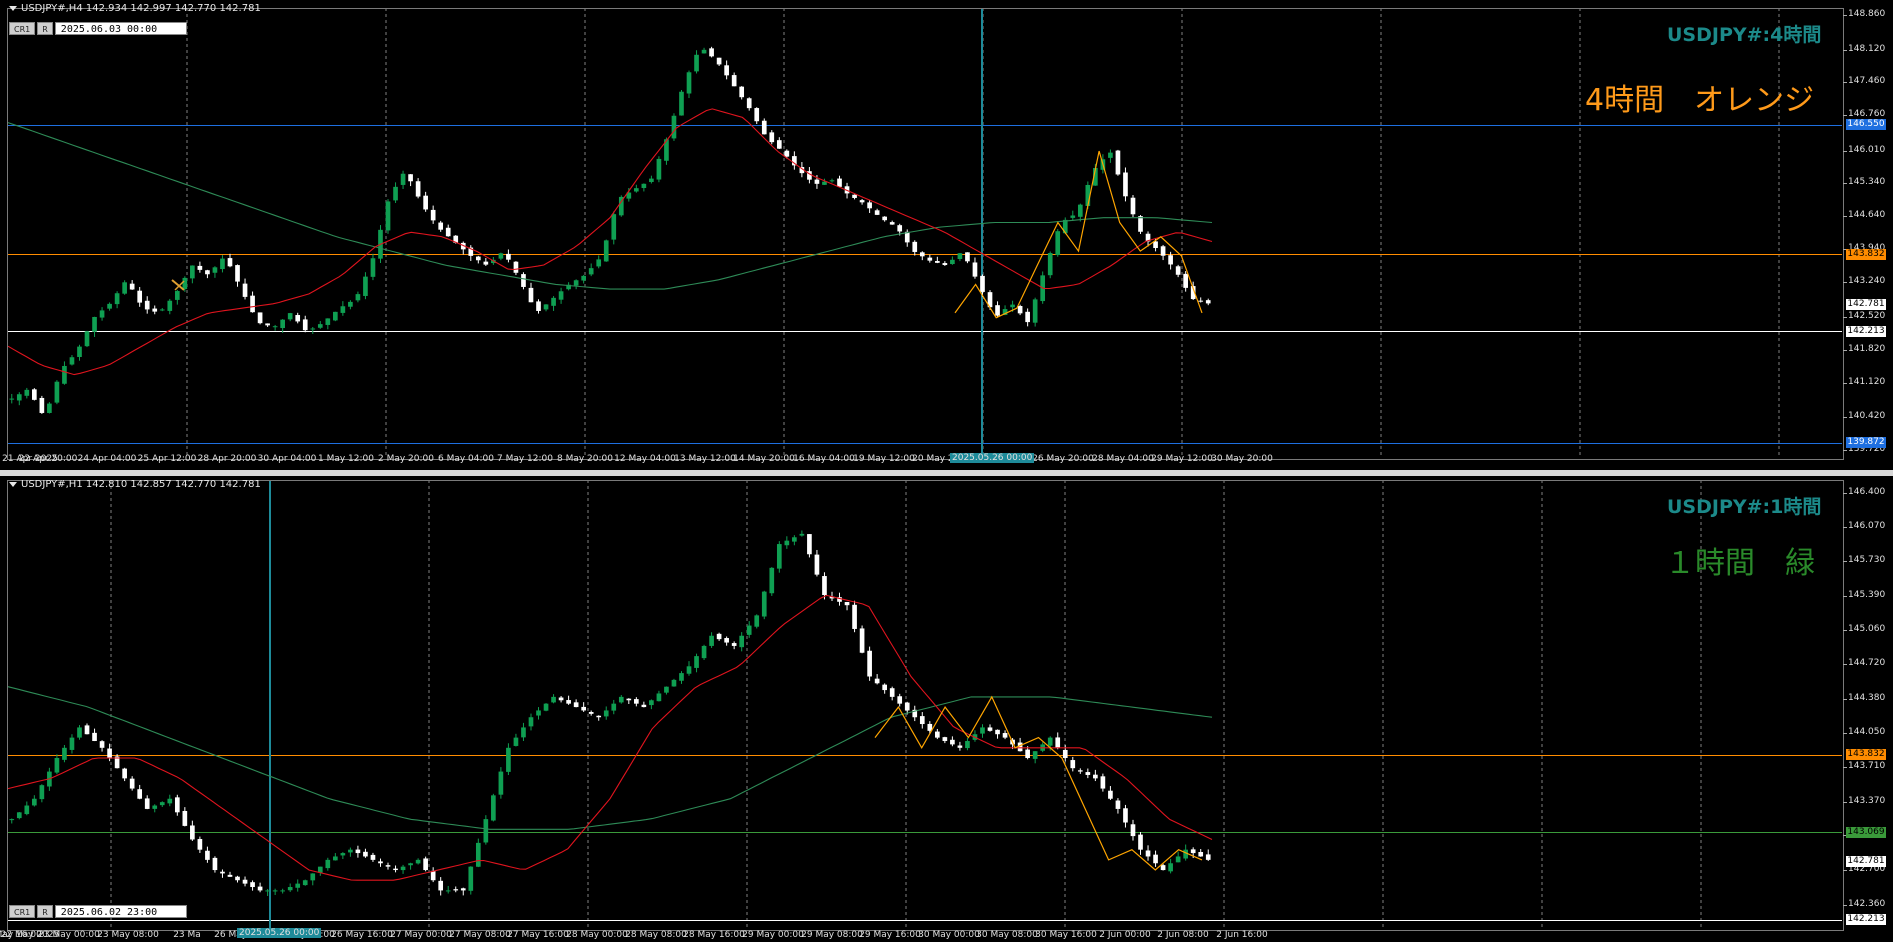 This screenshot has height=942, width=1893. What do you see at coordinates (597, 935) in the screenshot?
I see `time-axis-label: 28 May 00:00` at bounding box center [597, 935].